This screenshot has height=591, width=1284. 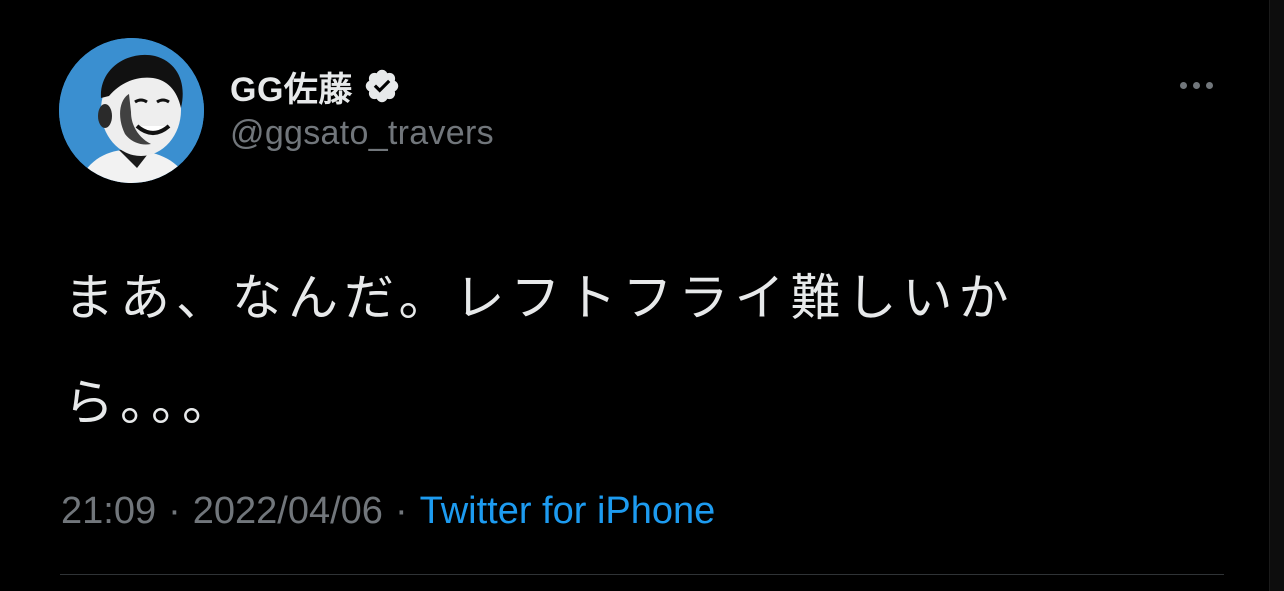 I want to click on scrollbar, so click(x=1276, y=295).